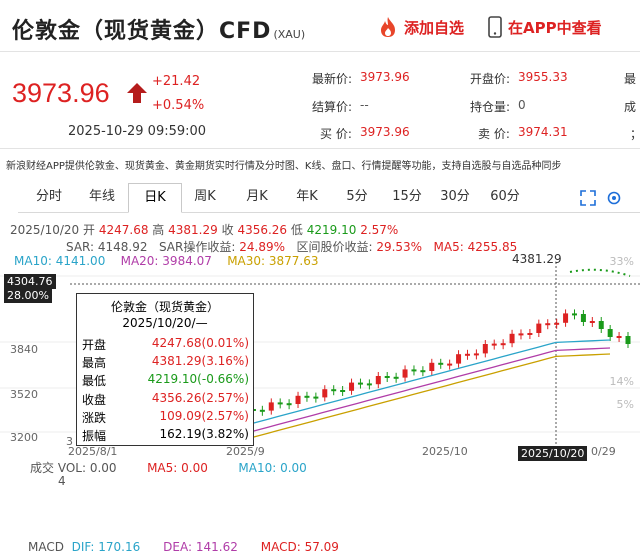  What do you see at coordinates (494, 134) in the screenshot?
I see `ask-price-label: 卖 价:` at bounding box center [494, 134].